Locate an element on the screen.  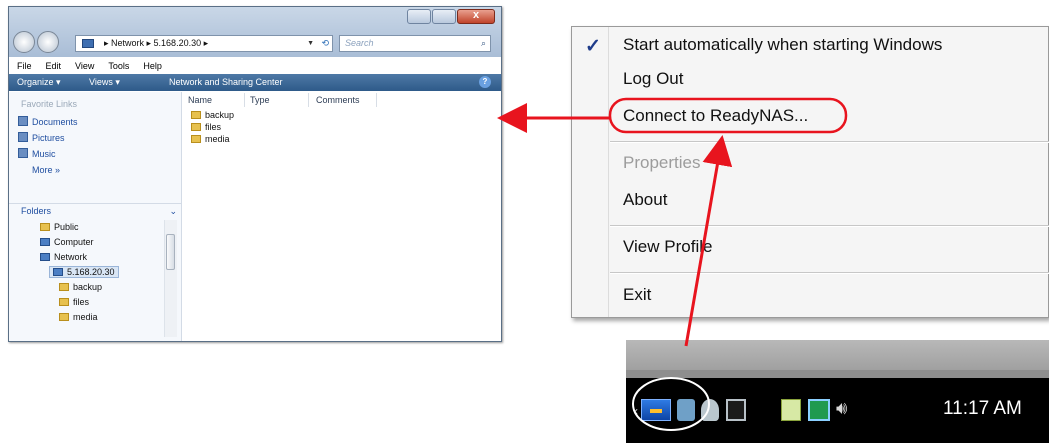
tree-item-server: 5.168.20.30 is located at coordinates (84, 272).